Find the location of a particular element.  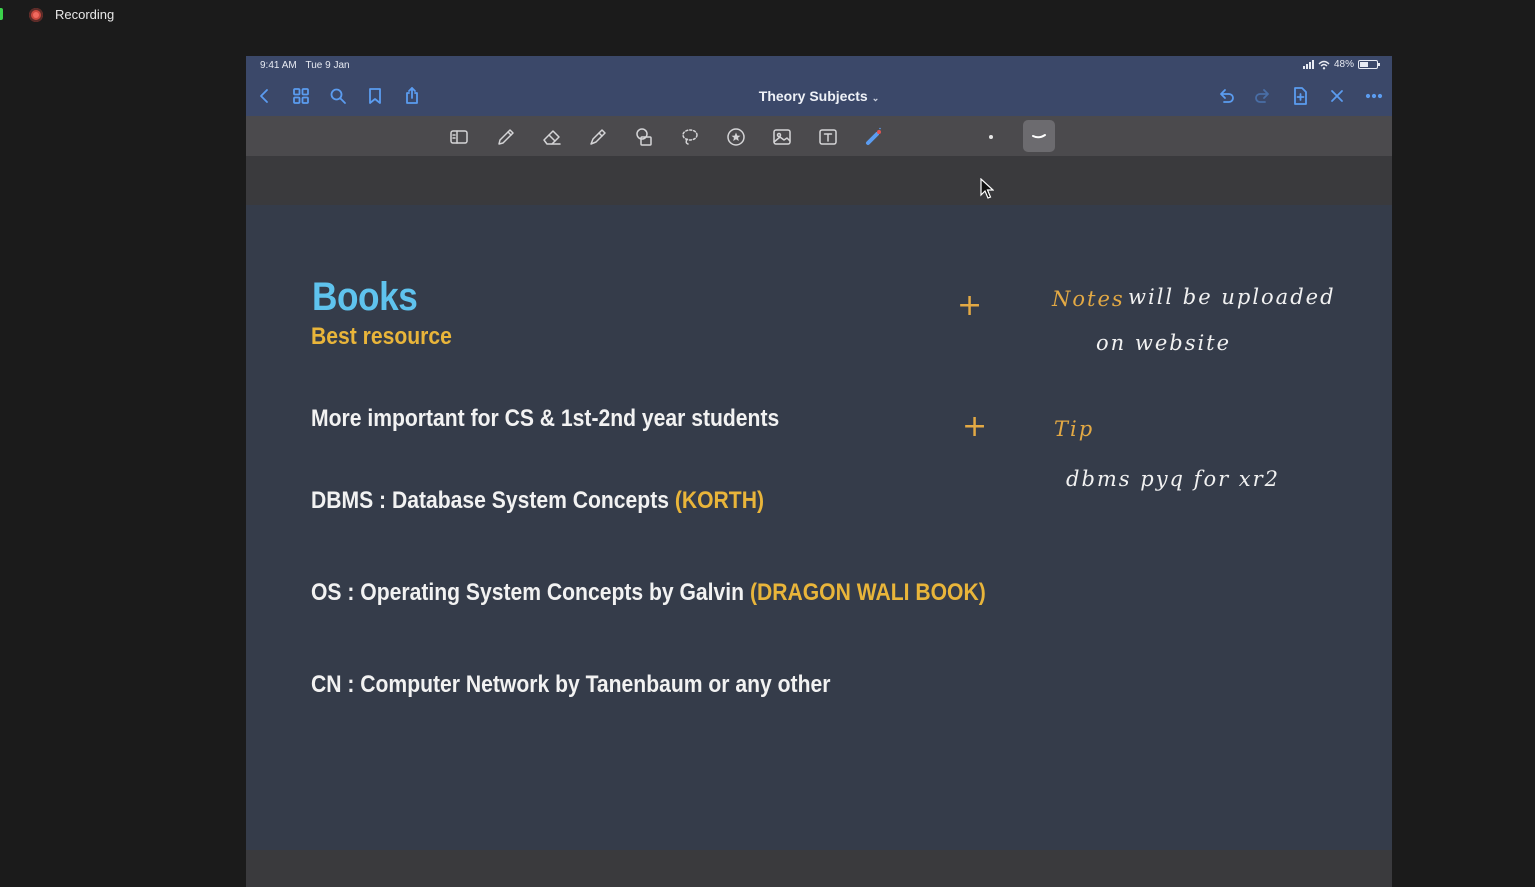

page-footer-gap is located at coordinates (819, 868).